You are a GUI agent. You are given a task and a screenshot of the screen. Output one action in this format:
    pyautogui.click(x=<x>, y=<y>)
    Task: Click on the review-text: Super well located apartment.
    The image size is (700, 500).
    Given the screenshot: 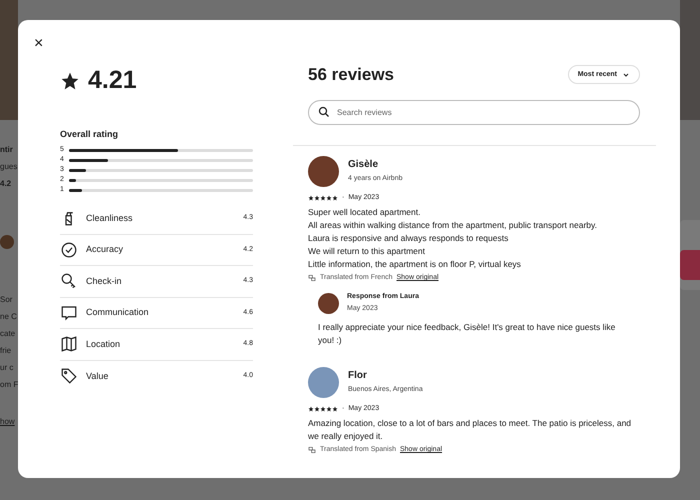 What is the action you would take?
    pyautogui.click(x=365, y=212)
    